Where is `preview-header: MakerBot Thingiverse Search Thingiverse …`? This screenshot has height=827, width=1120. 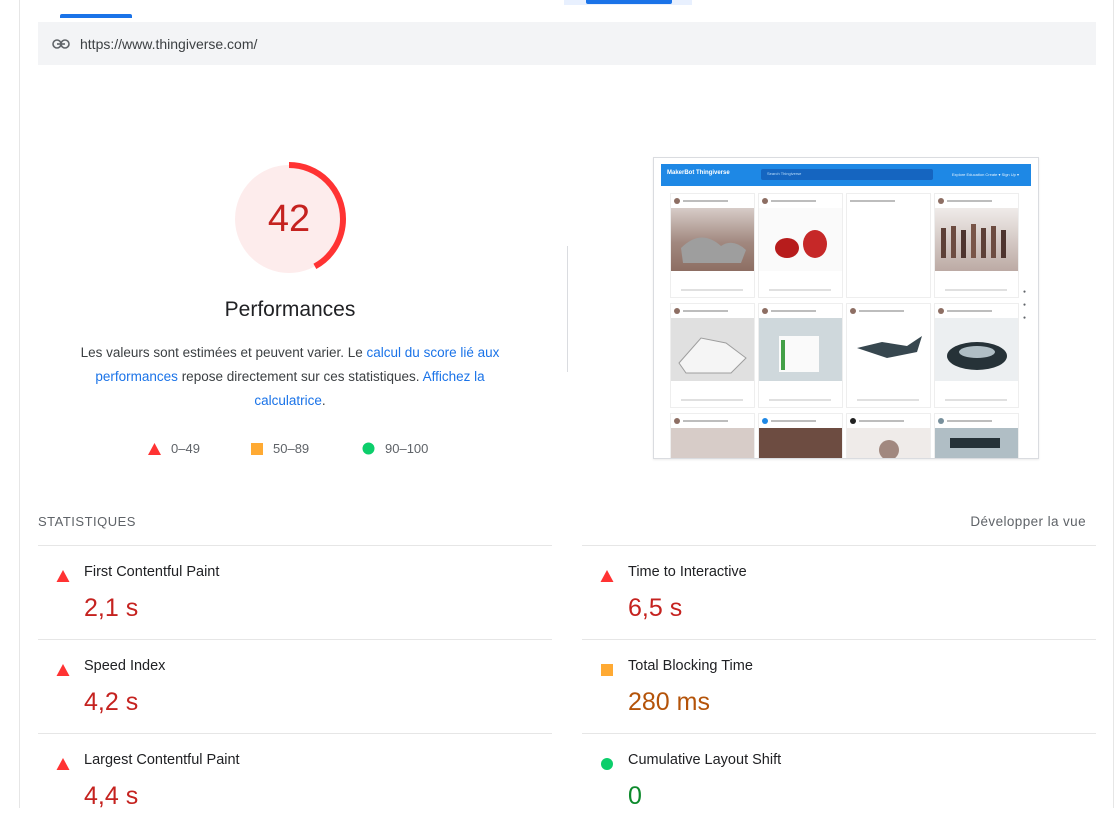 preview-header: MakerBot Thingiverse Search Thingiverse … is located at coordinates (846, 175).